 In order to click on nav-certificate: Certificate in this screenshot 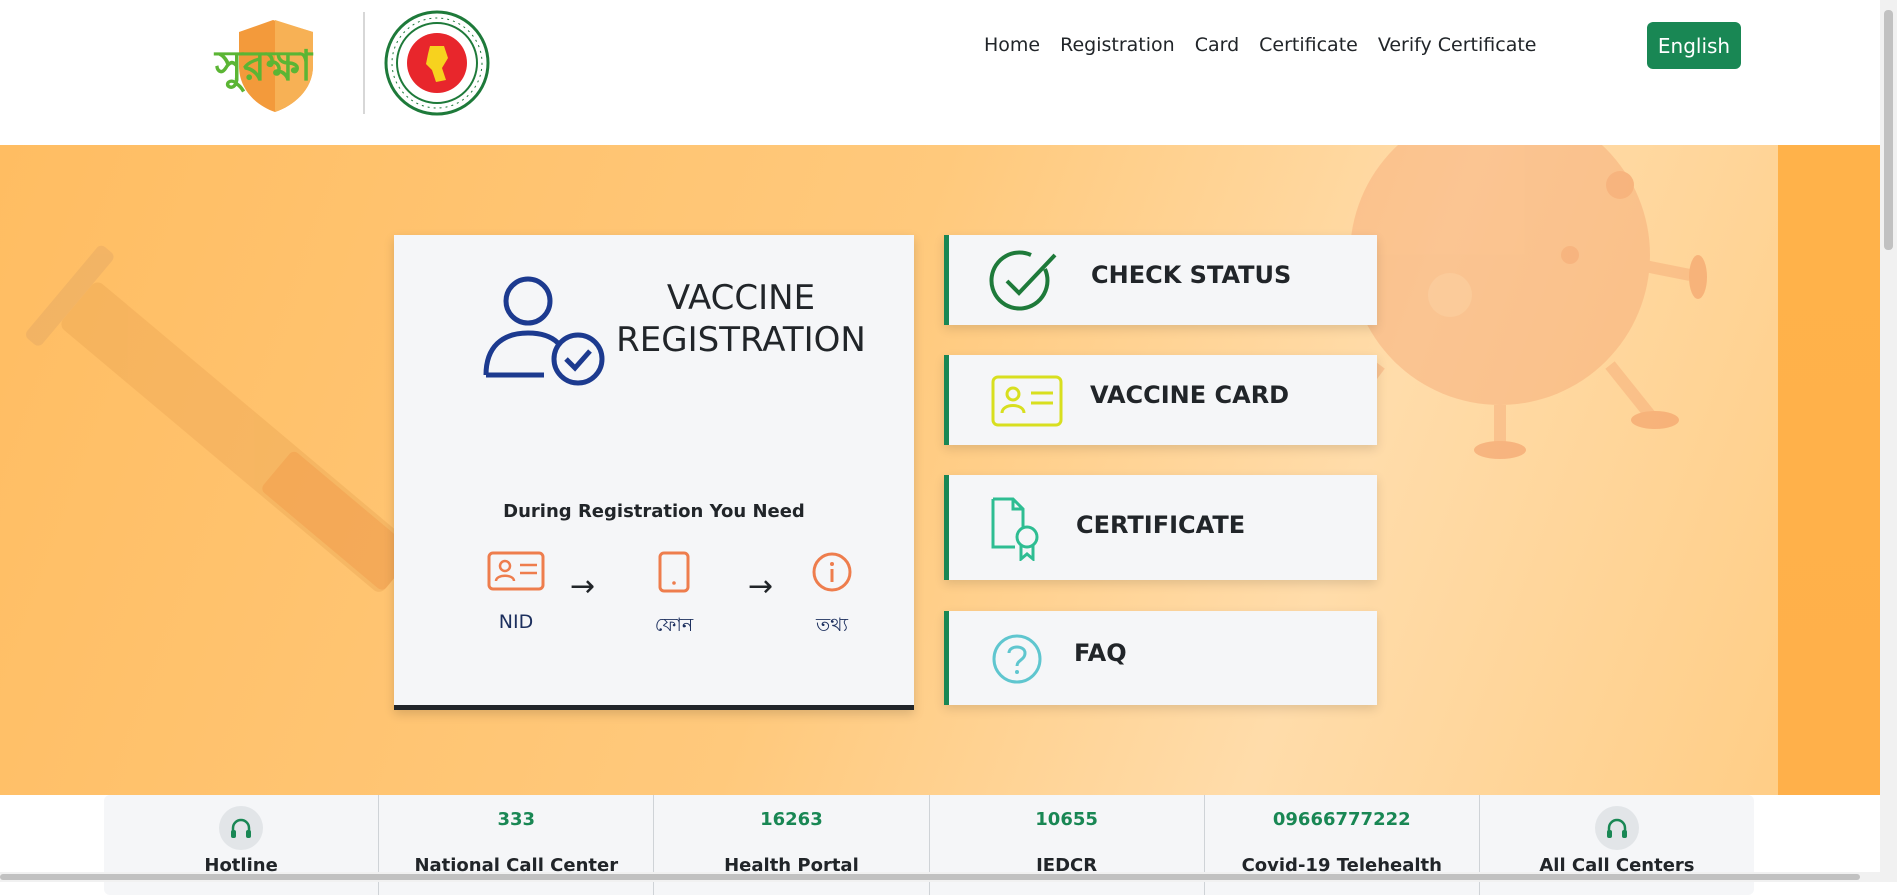, I will do `click(1308, 45)`.